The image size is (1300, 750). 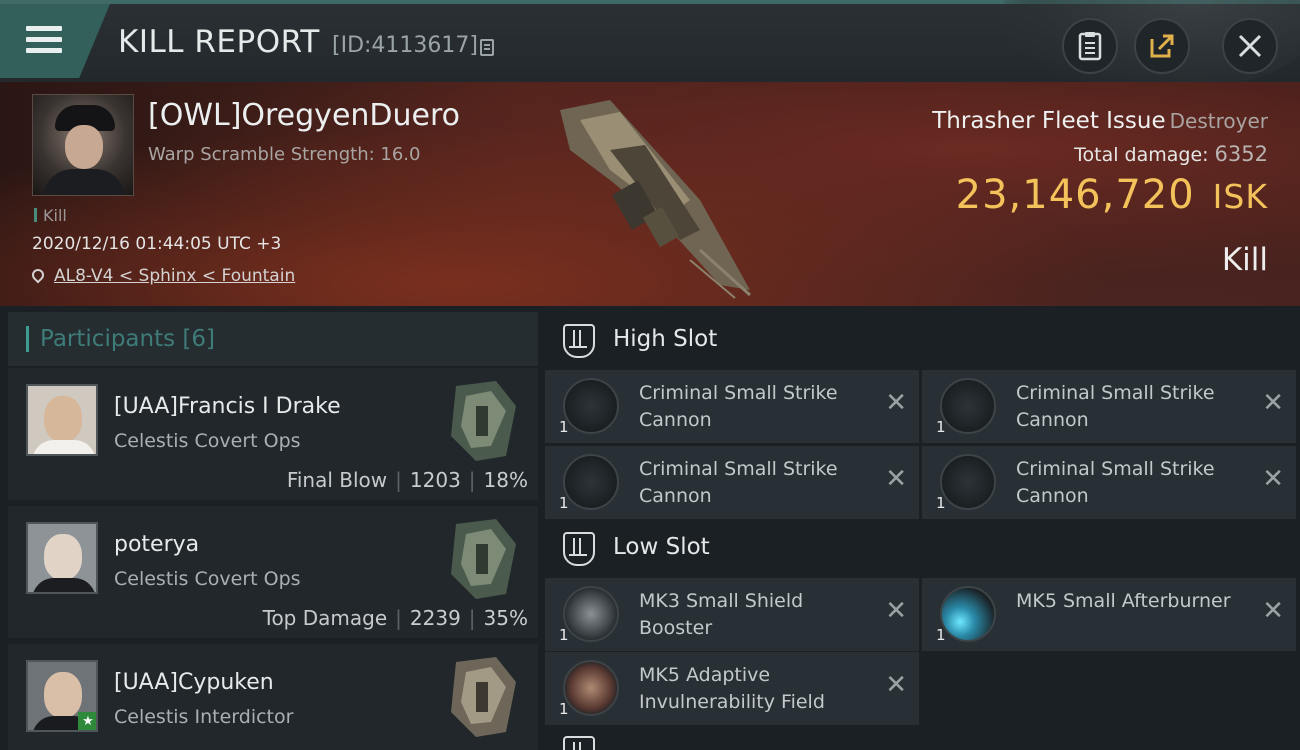 I want to click on copy-icon, so click(x=487, y=47).